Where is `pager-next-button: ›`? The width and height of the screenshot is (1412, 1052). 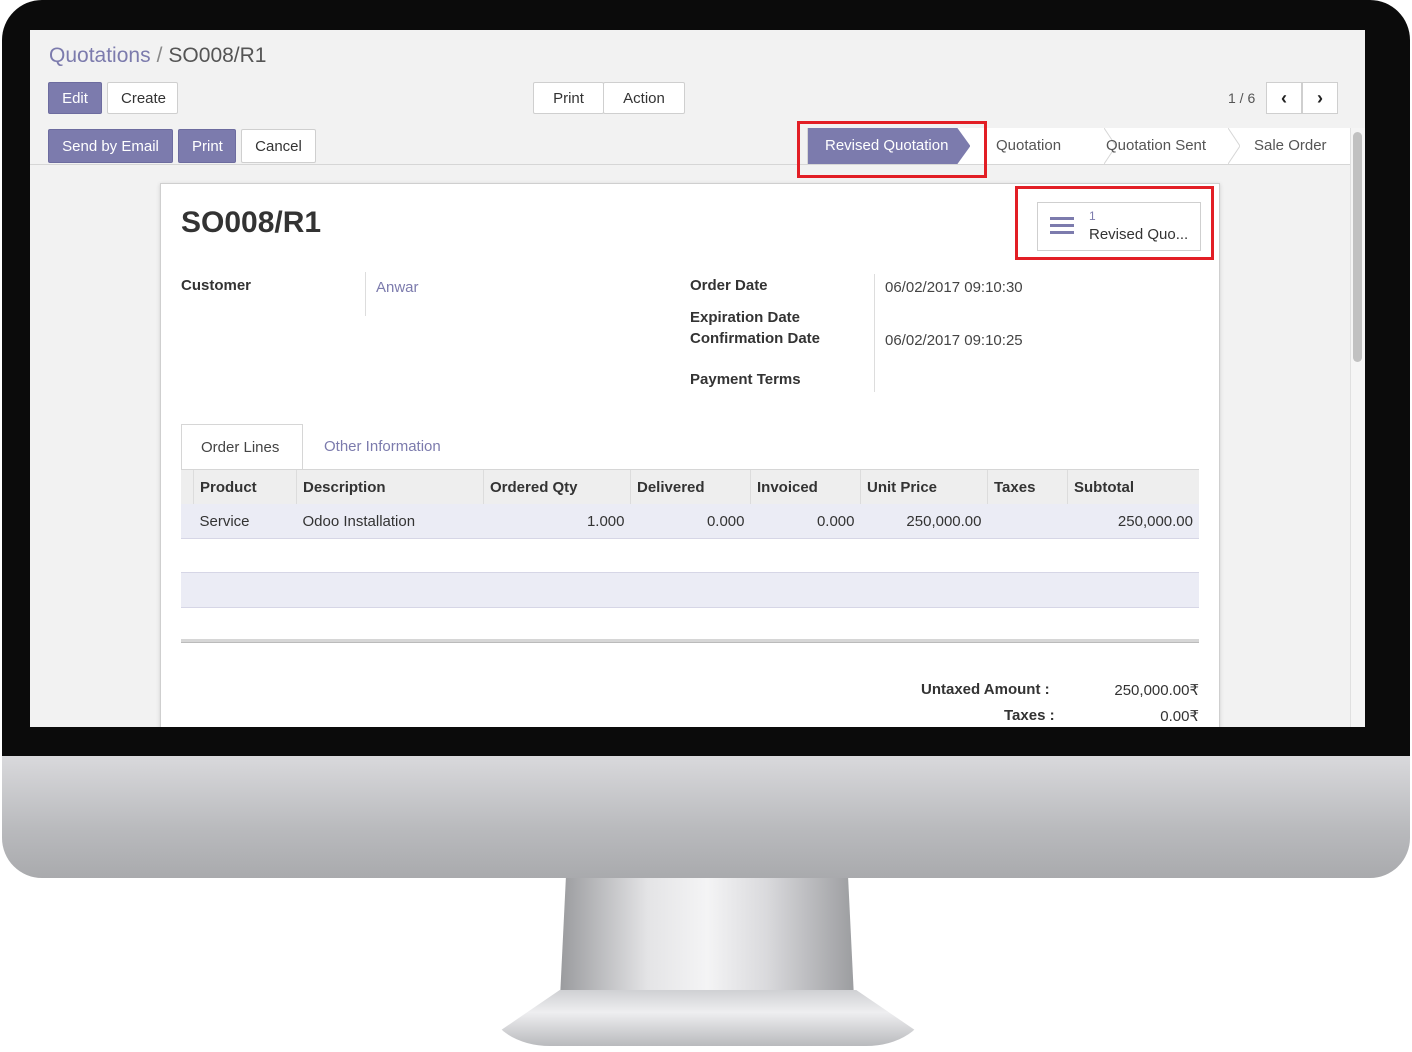
pager-next-button: › is located at coordinates (1320, 98).